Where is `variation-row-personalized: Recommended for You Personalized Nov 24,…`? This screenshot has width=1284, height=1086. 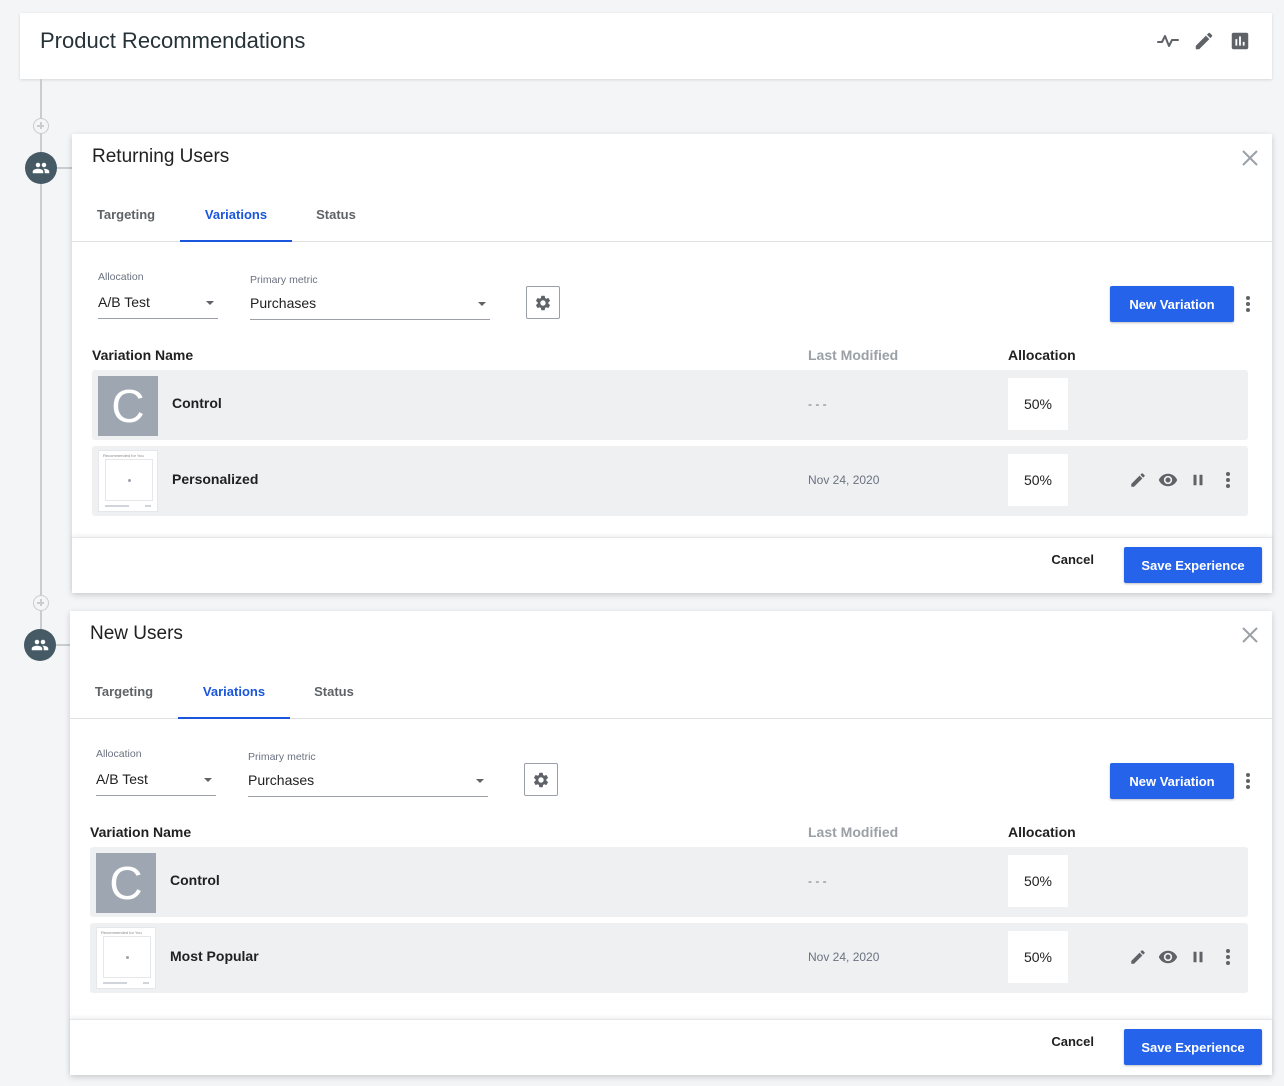
variation-row-personalized: Recommended for You Personalized Nov 24,… is located at coordinates (670, 481).